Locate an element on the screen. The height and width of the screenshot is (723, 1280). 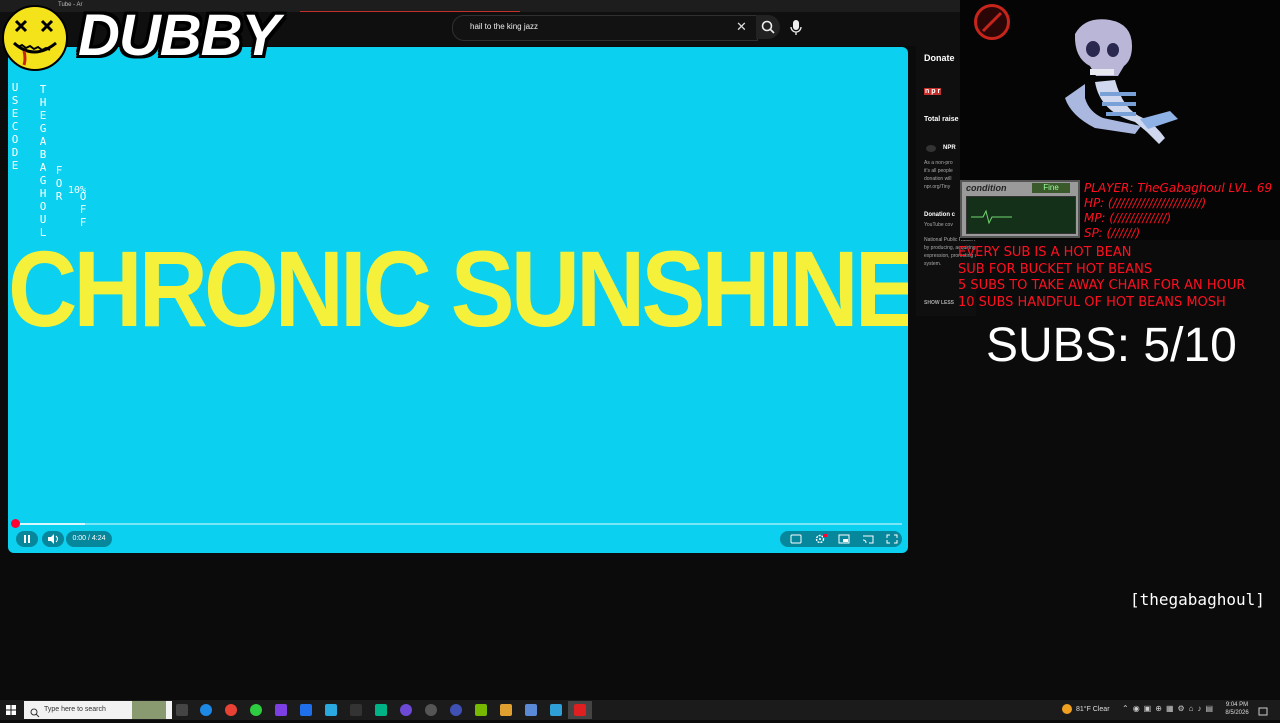
search-button is located at coordinates (768, 27).